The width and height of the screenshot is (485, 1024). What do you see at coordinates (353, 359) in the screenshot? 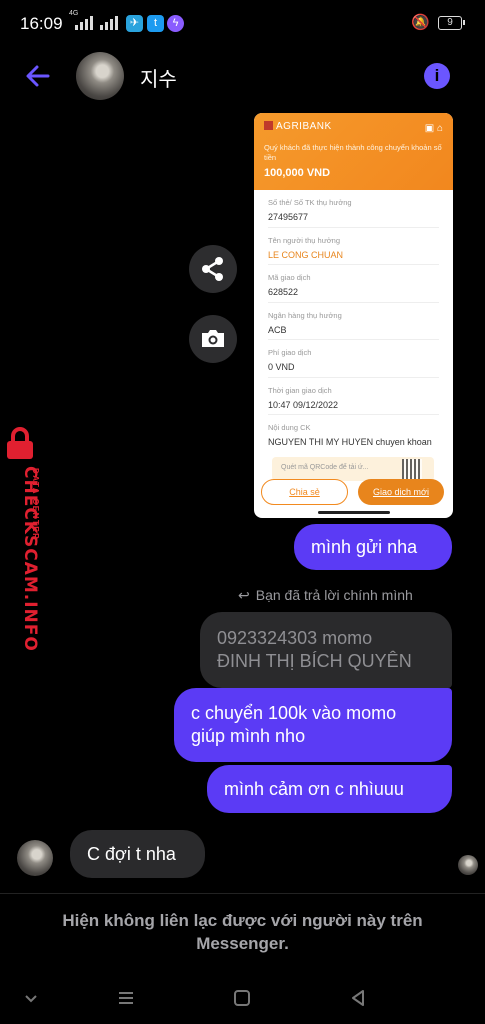
I see `receipt-field: Phí giao dịch 0 VND` at bounding box center [353, 359].